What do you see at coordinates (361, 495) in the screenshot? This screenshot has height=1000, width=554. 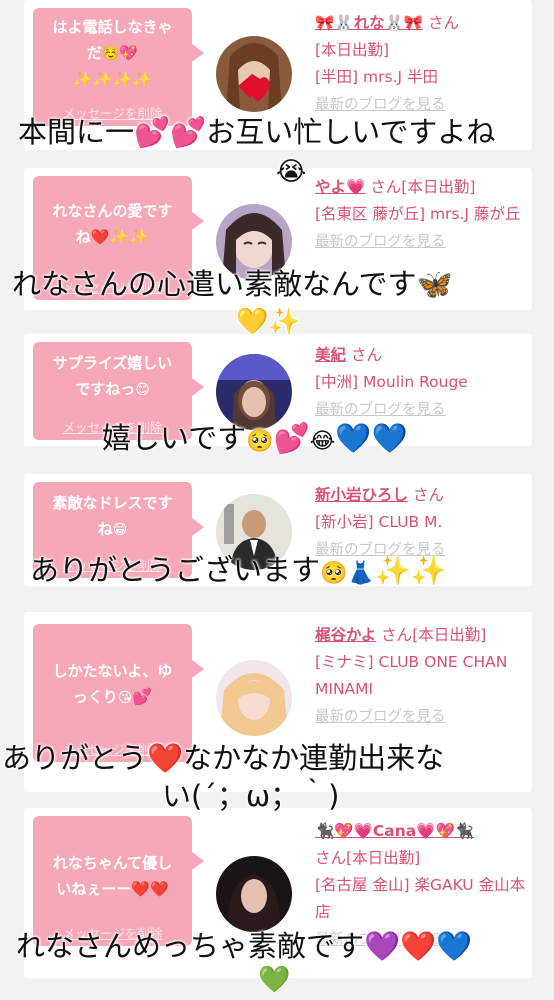 I see `cast-name: 新小岩ひろし` at bounding box center [361, 495].